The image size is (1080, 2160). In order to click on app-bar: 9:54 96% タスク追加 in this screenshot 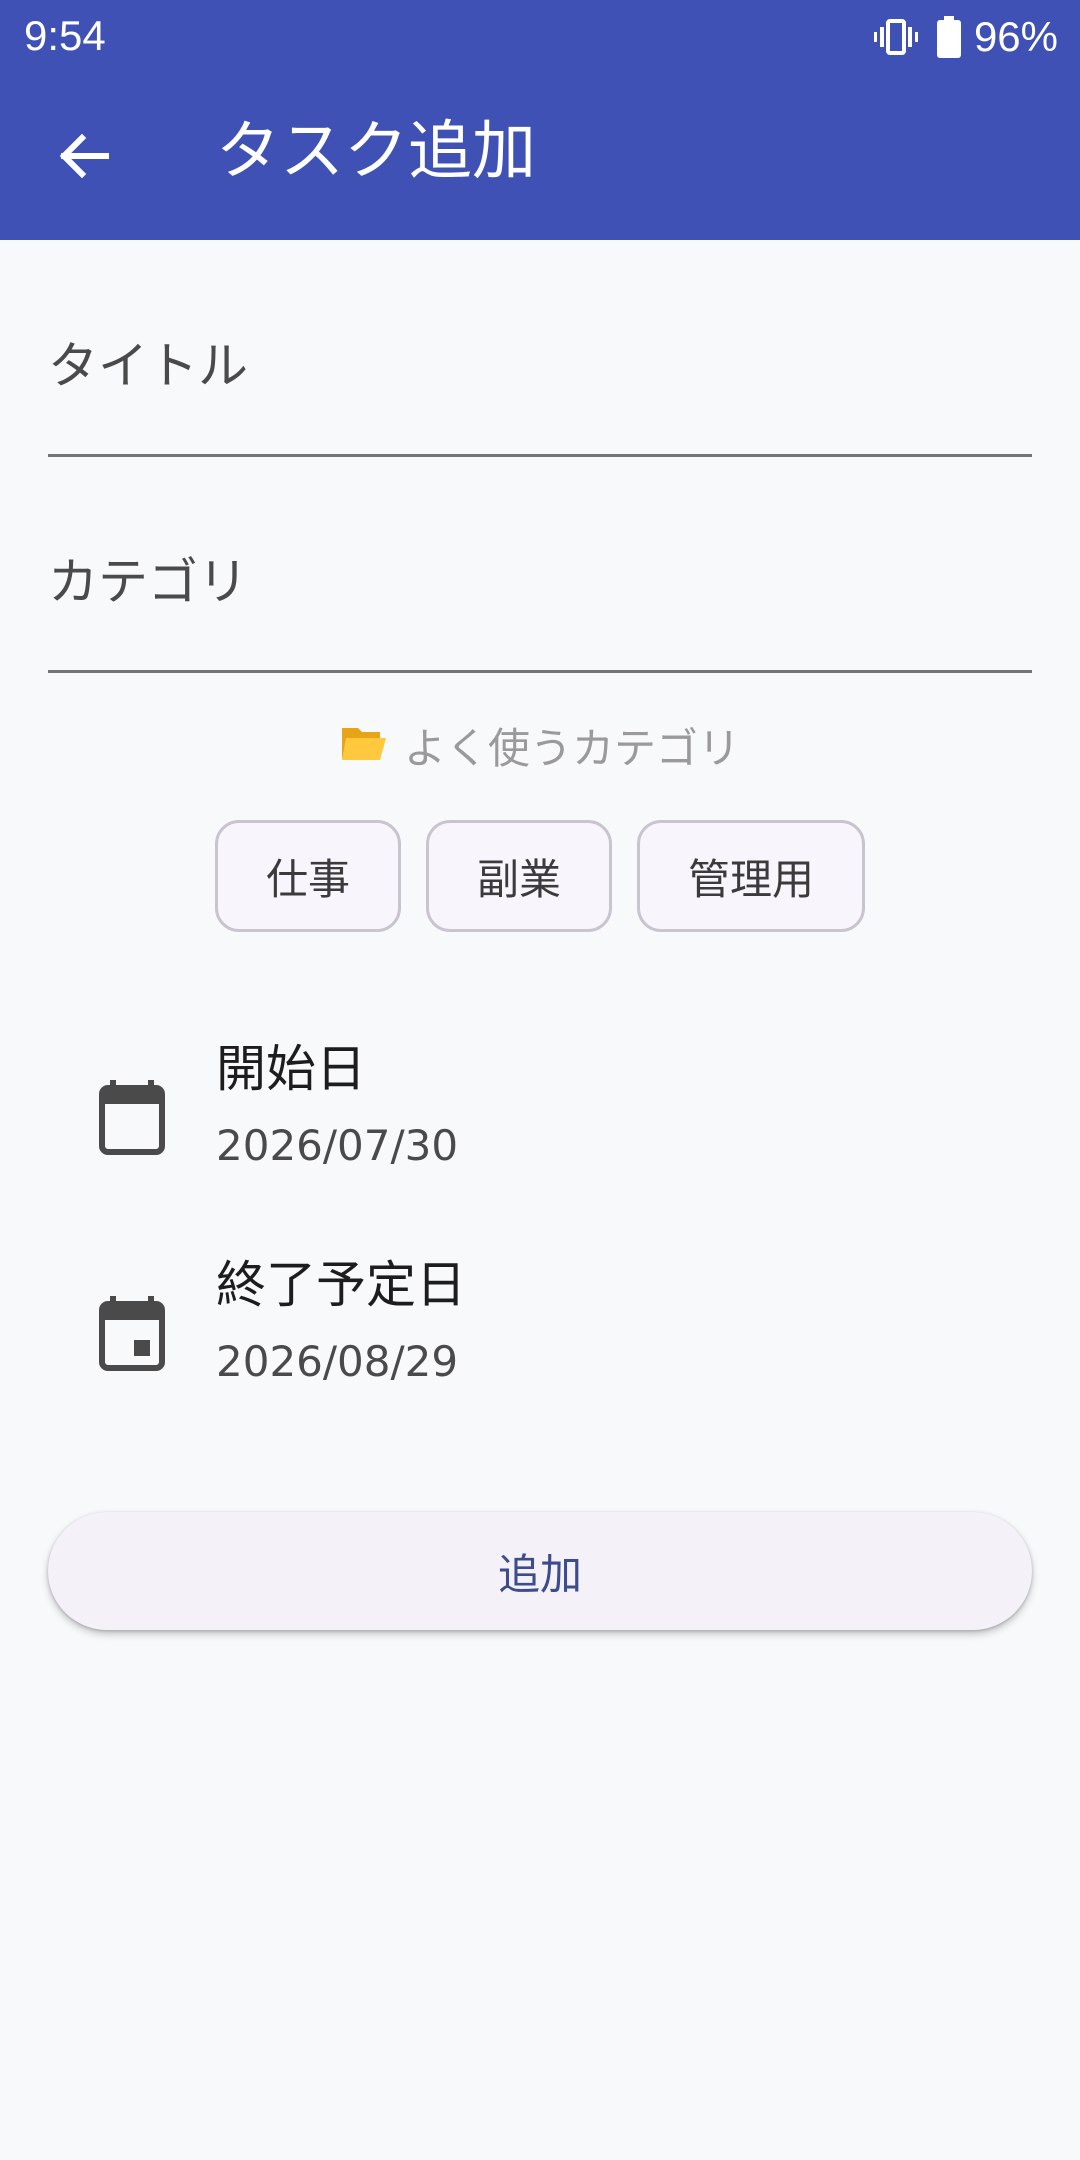, I will do `click(540, 120)`.